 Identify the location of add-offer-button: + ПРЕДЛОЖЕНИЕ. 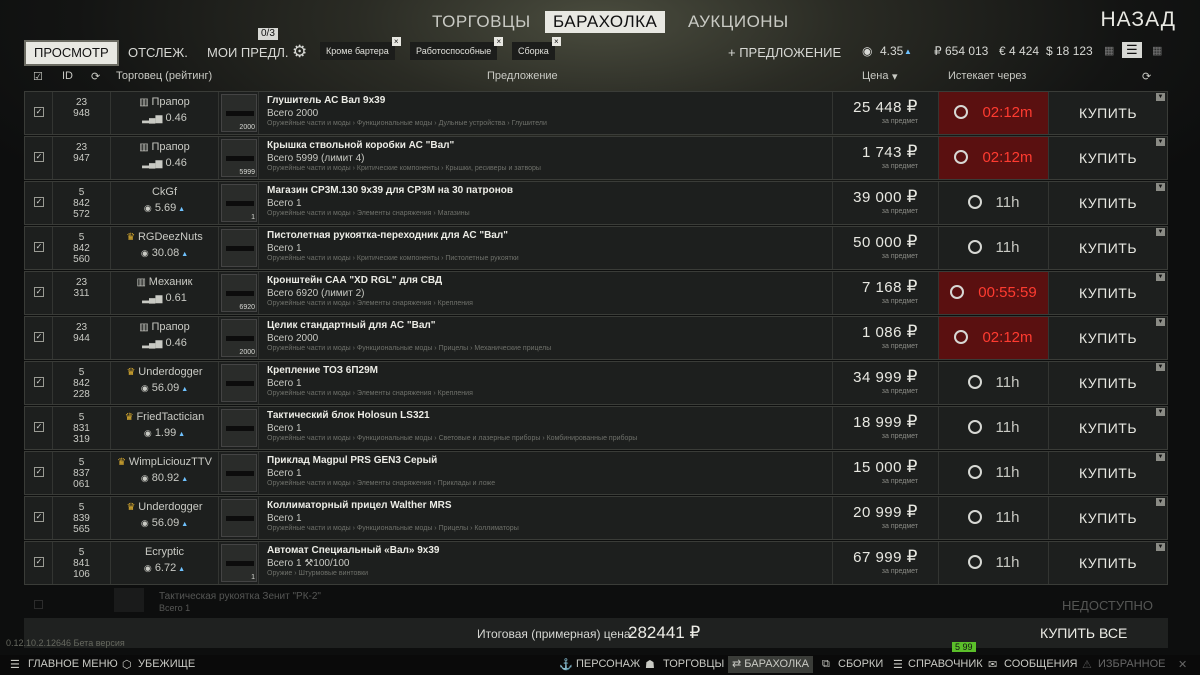
(784, 53).